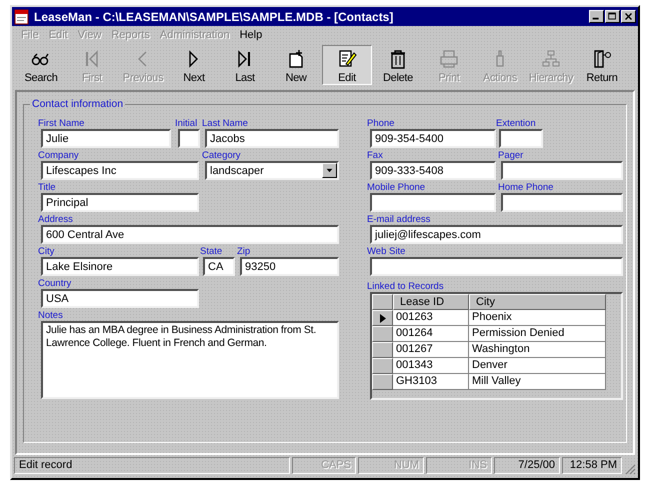 This screenshot has width=647, height=483. What do you see at coordinates (190, 234) in the screenshot?
I see `text-field: 600 Central Ave` at bounding box center [190, 234].